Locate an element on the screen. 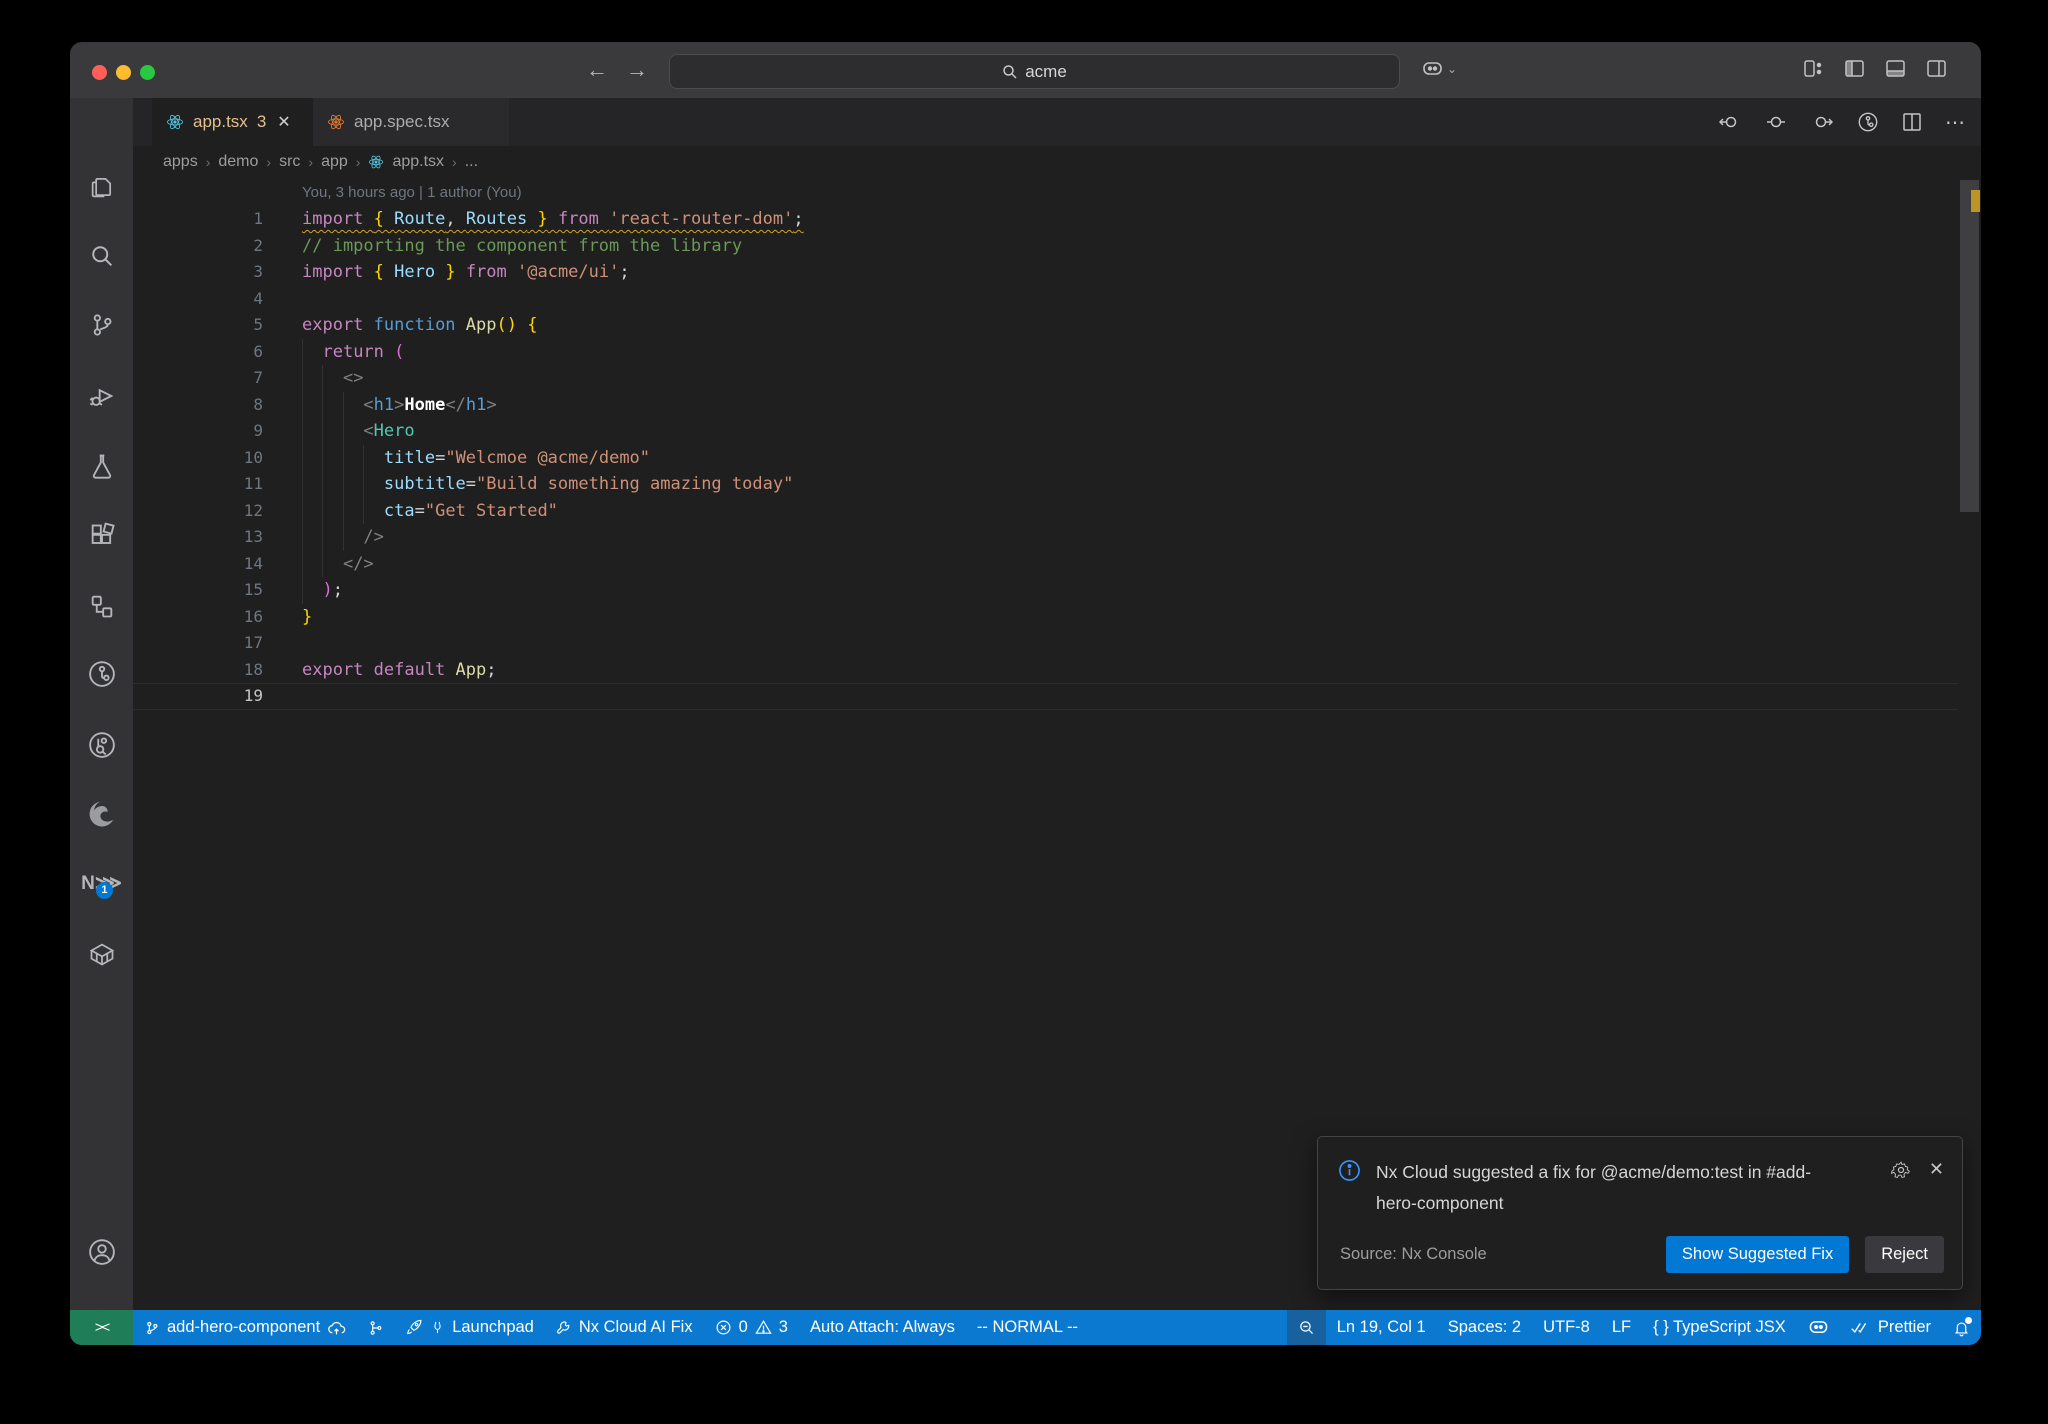 This screenshot has width=2048, height=1424. breadcrumb-item: src is located at coordinates (289, 162).